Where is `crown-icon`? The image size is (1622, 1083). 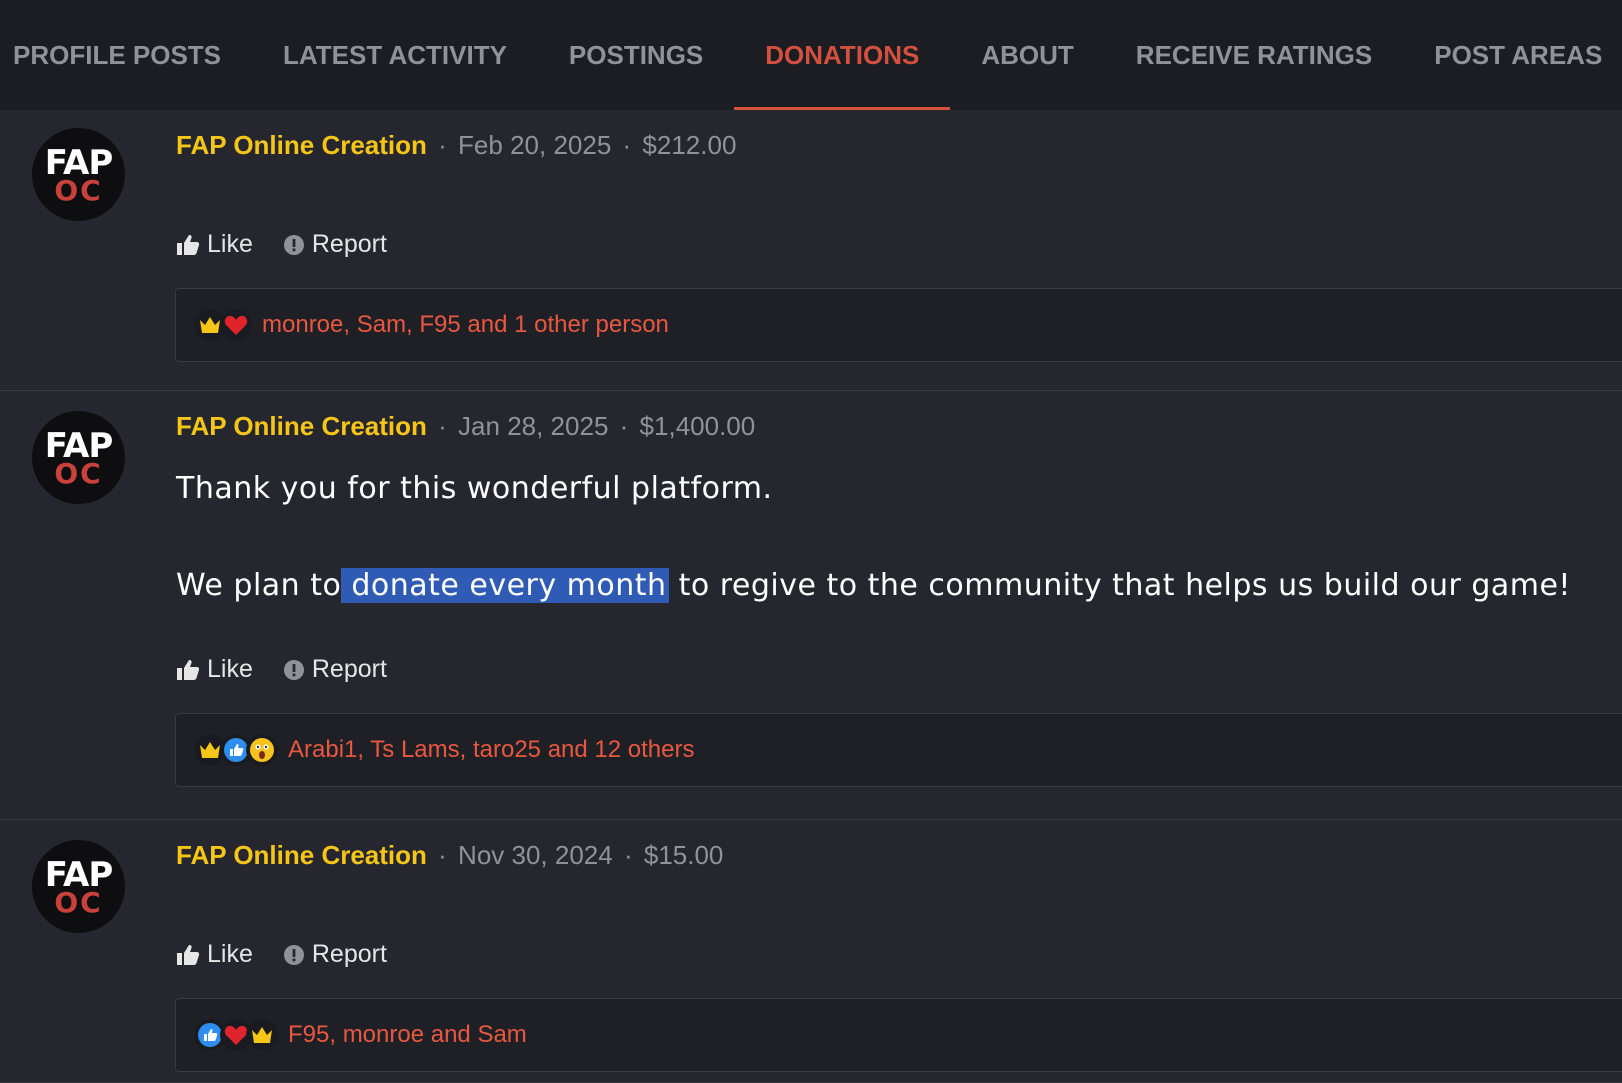
crown-icon is located at coordinates (262, 1035).